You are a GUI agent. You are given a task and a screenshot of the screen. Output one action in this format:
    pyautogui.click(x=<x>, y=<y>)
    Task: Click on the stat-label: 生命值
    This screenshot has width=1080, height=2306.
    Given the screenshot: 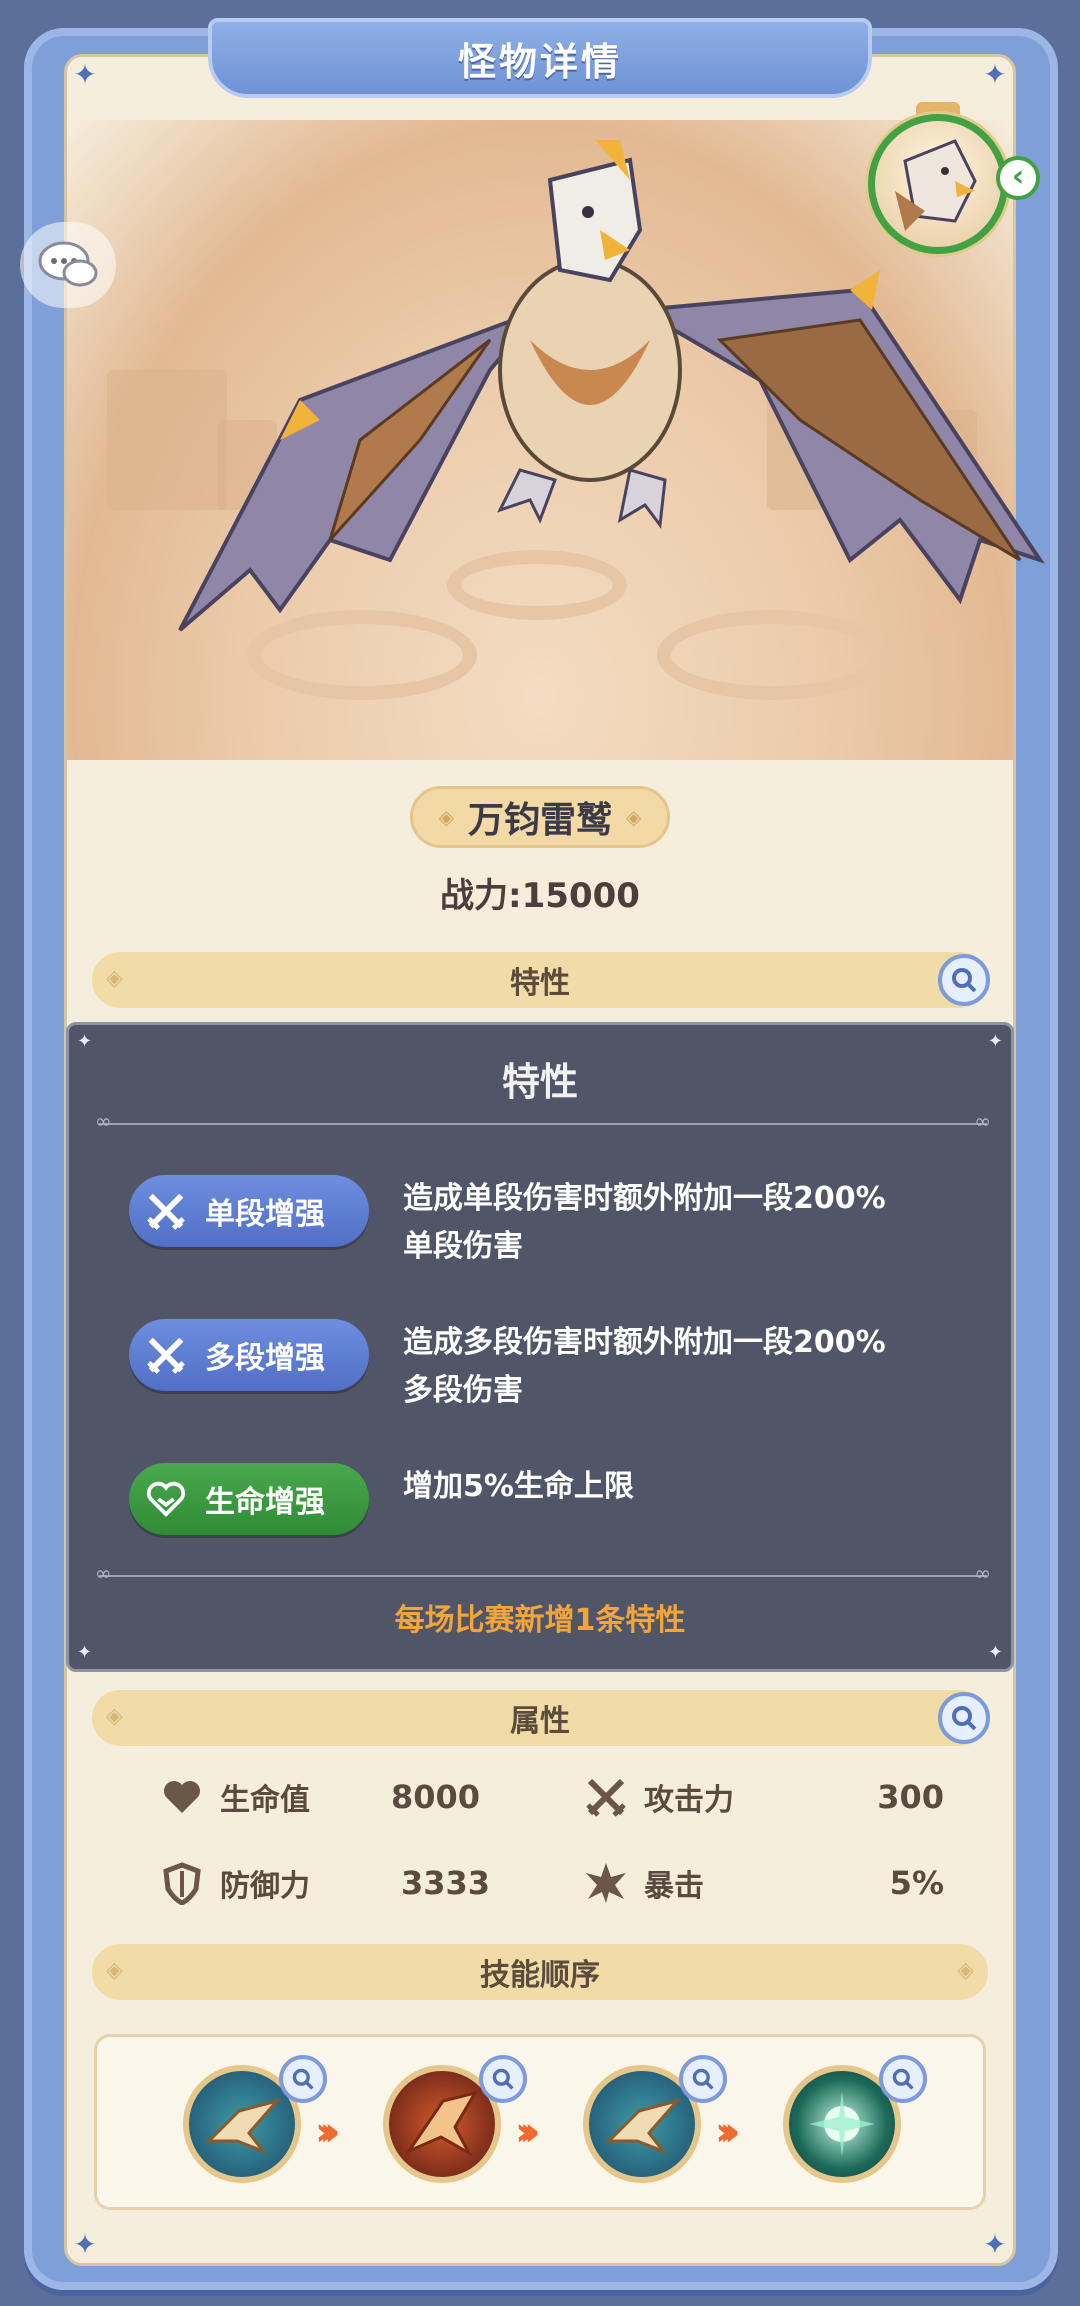 What is the action you would take?
    pyautogui.click(x=265, y=1800)
    